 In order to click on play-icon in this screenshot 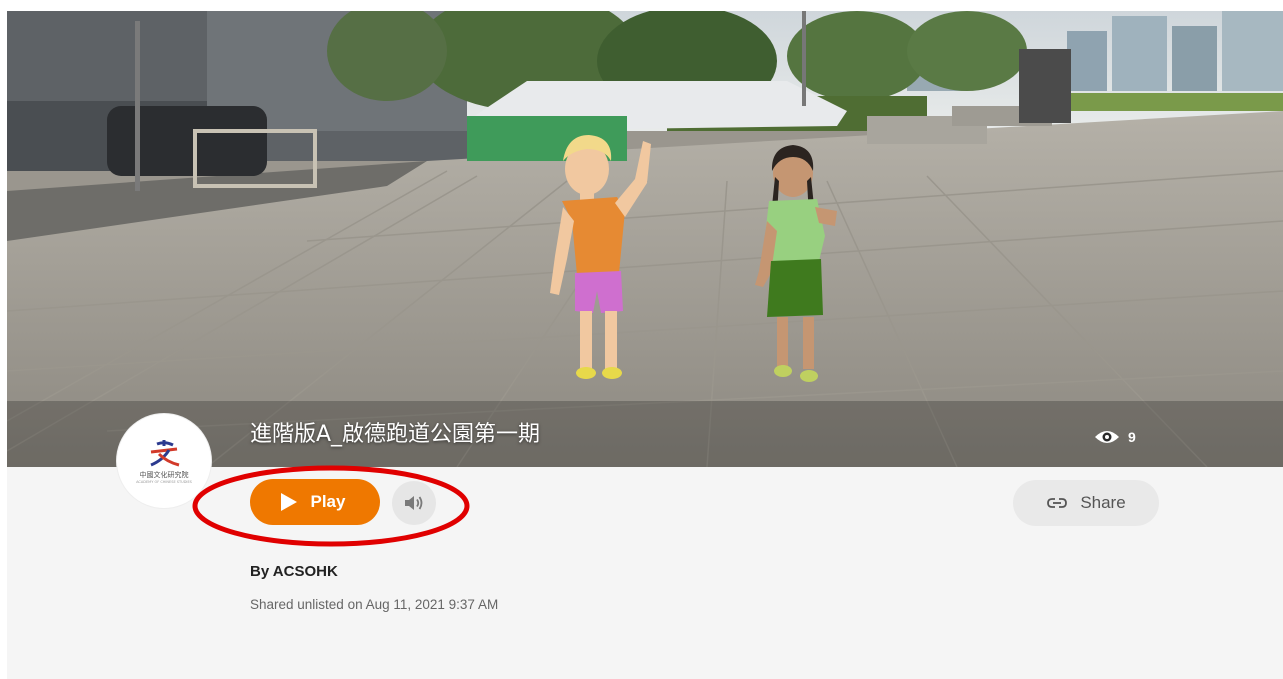, I will do `click(288, 502)`.